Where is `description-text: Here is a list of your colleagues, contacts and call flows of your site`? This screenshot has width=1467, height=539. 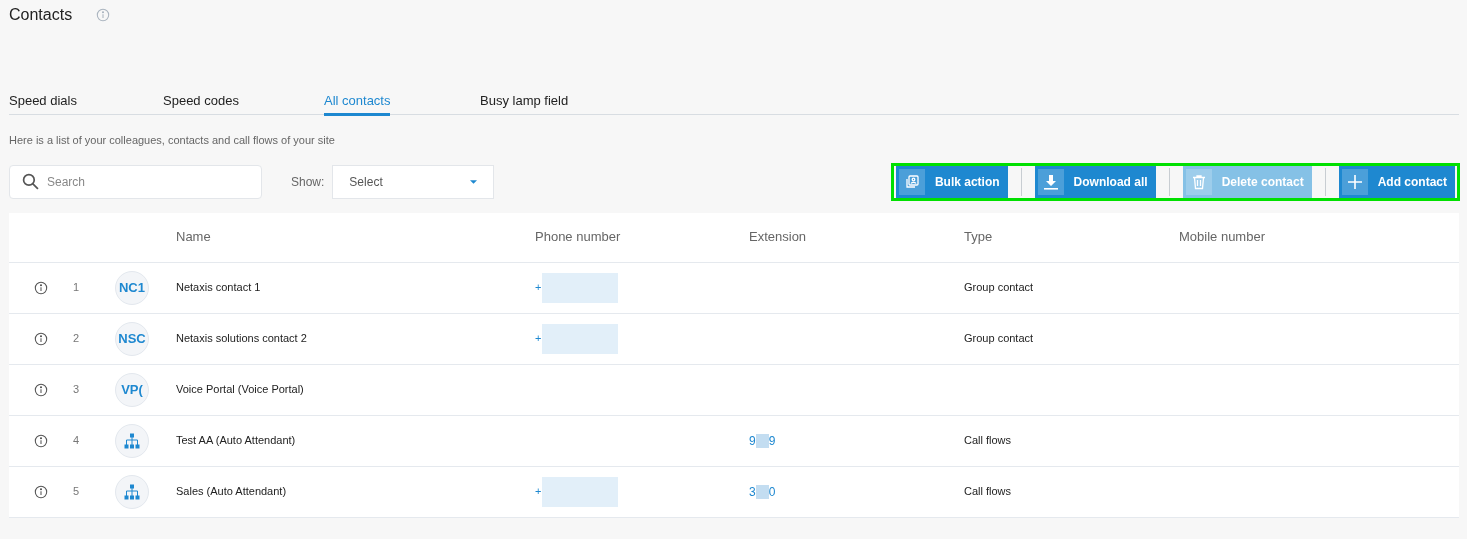
description-text: Here is a list of your colleagues, contacts and call flows of your site is located at coordinates (172, 140).